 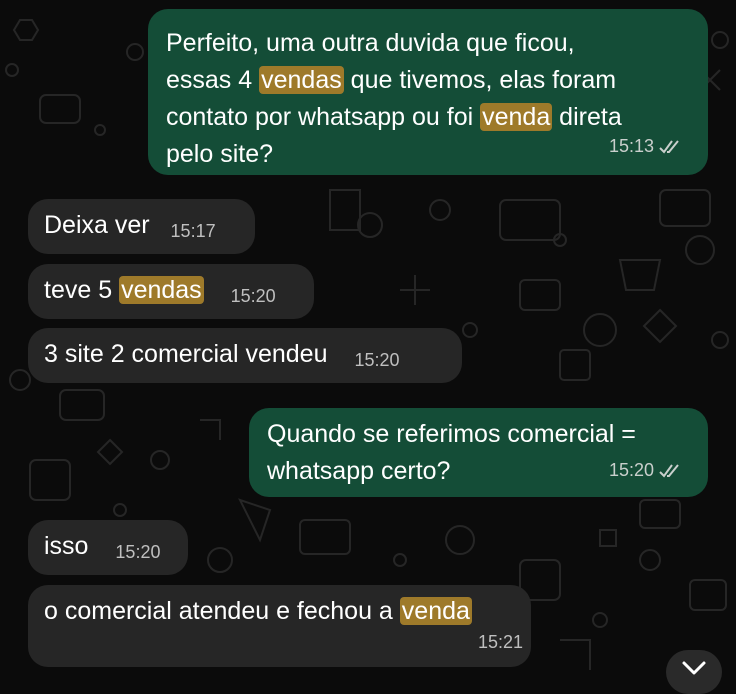 I want to click on message-bubble-incoming: isso 15:20, so click(x=108, y=547).